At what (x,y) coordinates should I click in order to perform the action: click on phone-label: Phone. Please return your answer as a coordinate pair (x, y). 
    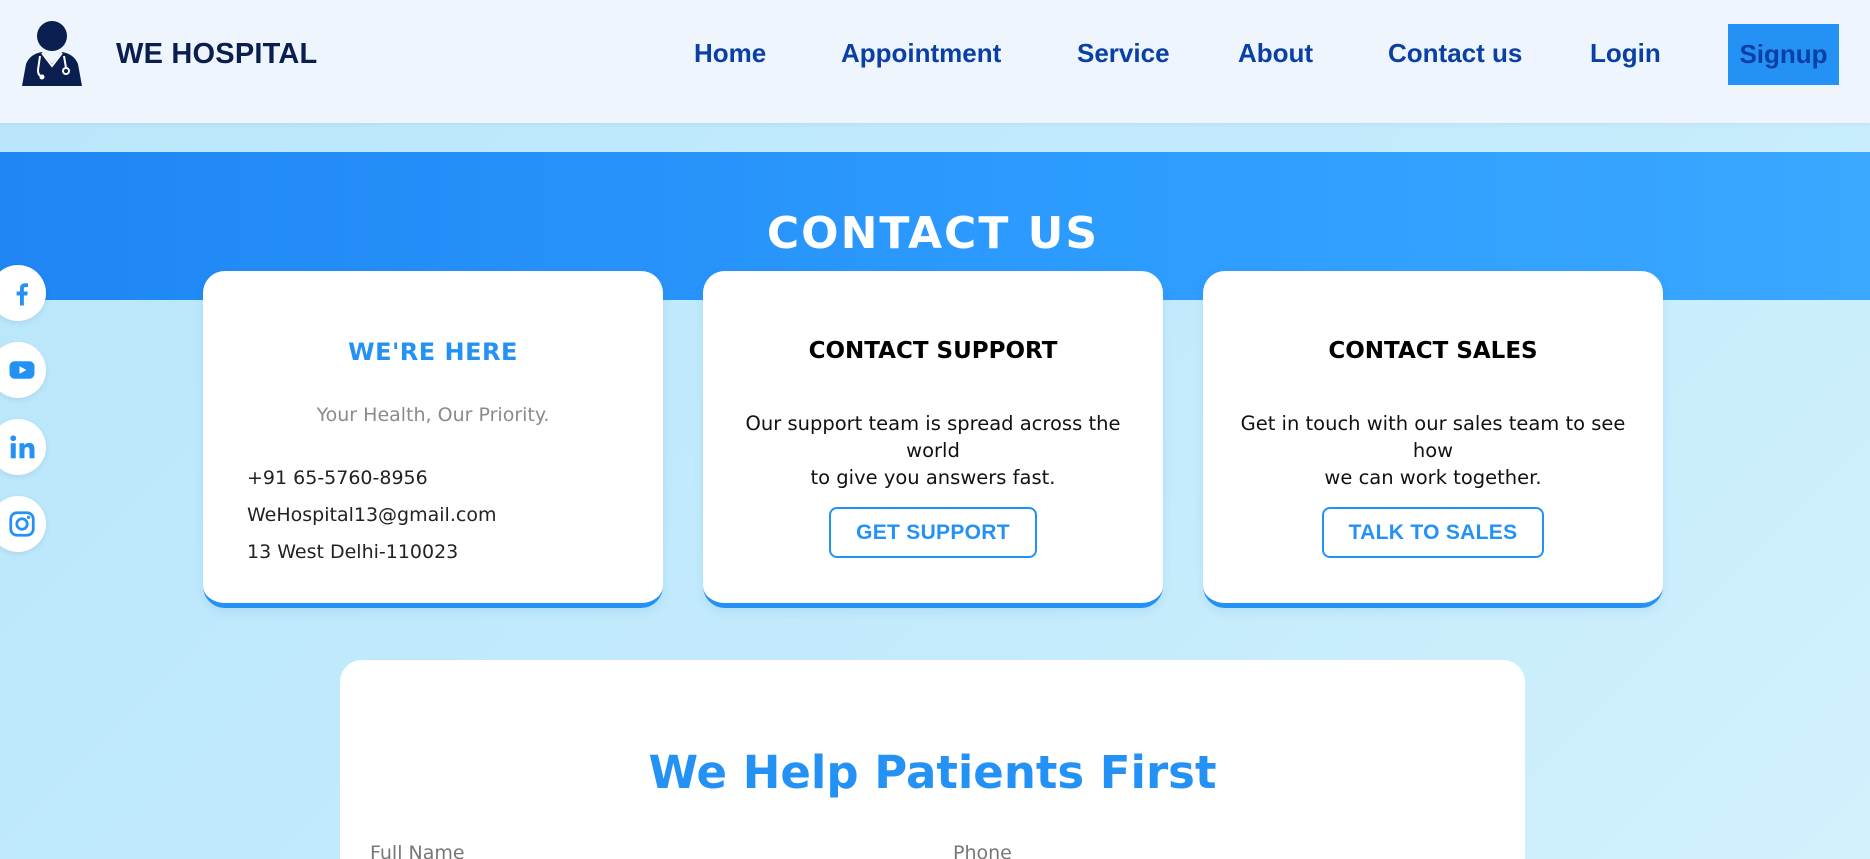
    Looking at the image, I should click on (982, 850).